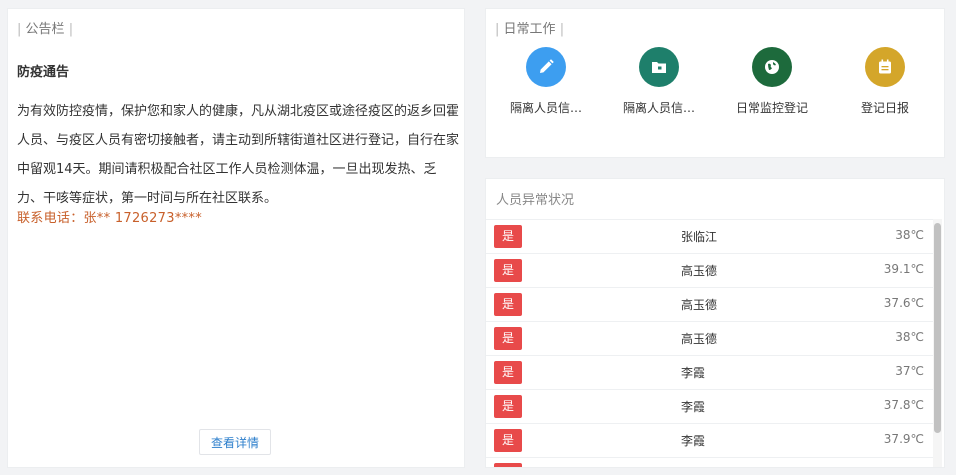 Image resolution: width=956 pixels, height=475 pixels. I want to click on work-item-label: 日常监控登记, so click(771, 108).